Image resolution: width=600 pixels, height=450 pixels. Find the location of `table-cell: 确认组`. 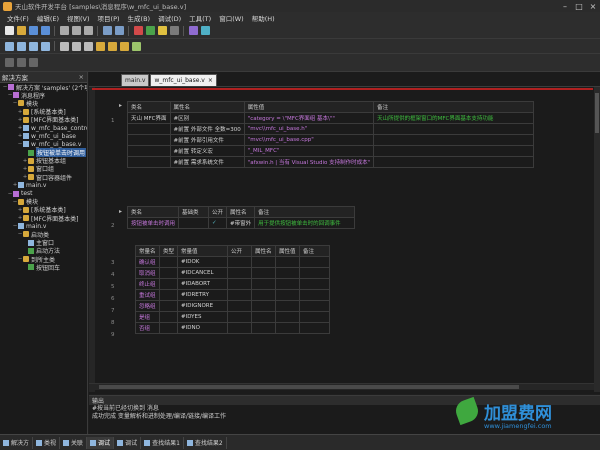

table-cell: 确认组 is located at coordinates (147, 262).